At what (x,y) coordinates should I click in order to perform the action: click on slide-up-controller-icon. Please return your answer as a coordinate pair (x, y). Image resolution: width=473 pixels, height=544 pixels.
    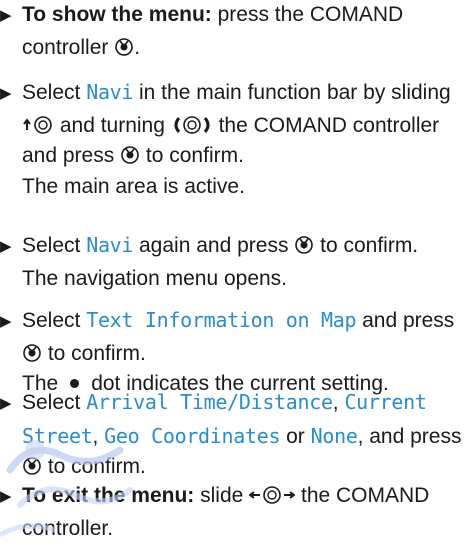
    Looking at the image, I should click on (38, 125).